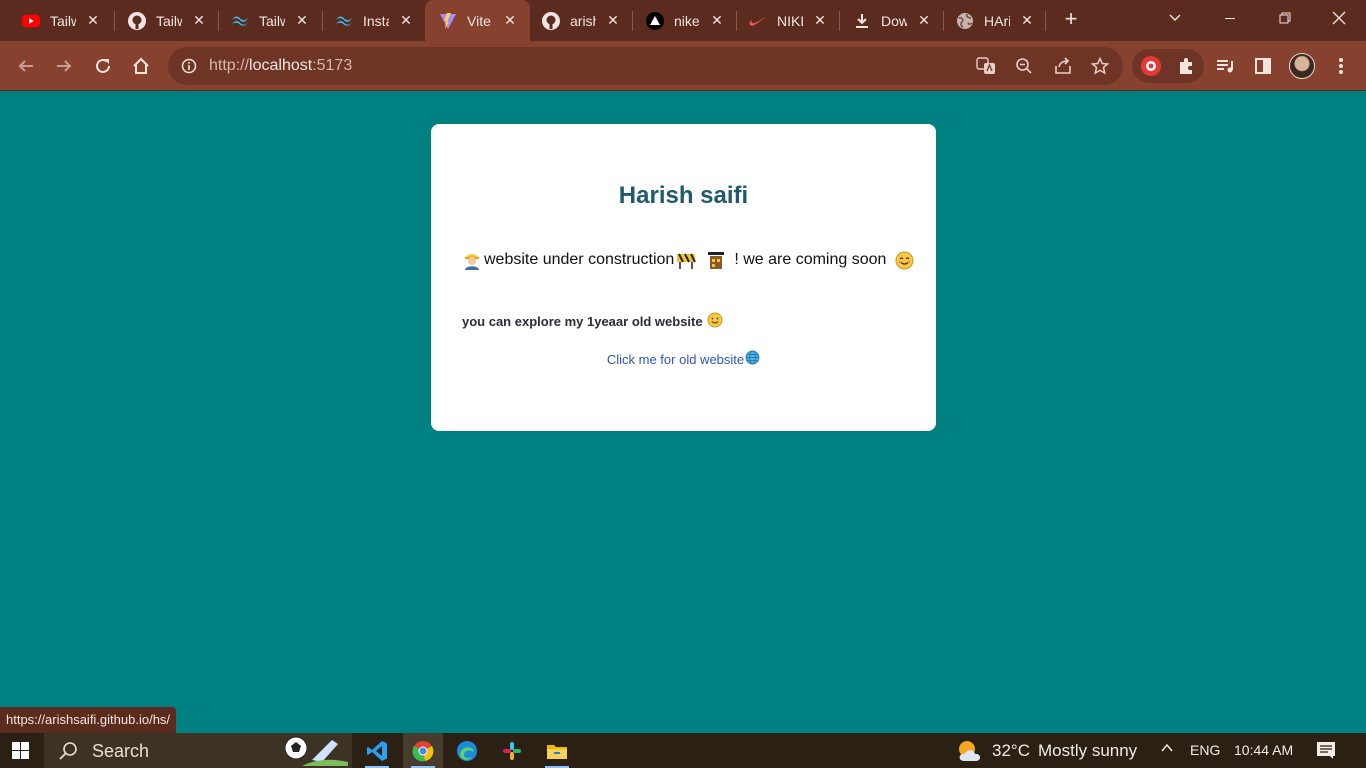 The width and height of the screenshot is (1366, 768). What do you see at coordinates (715, 321) in the screenshot?
I see `slight-smile-icon` at bounding box center [715, 321].